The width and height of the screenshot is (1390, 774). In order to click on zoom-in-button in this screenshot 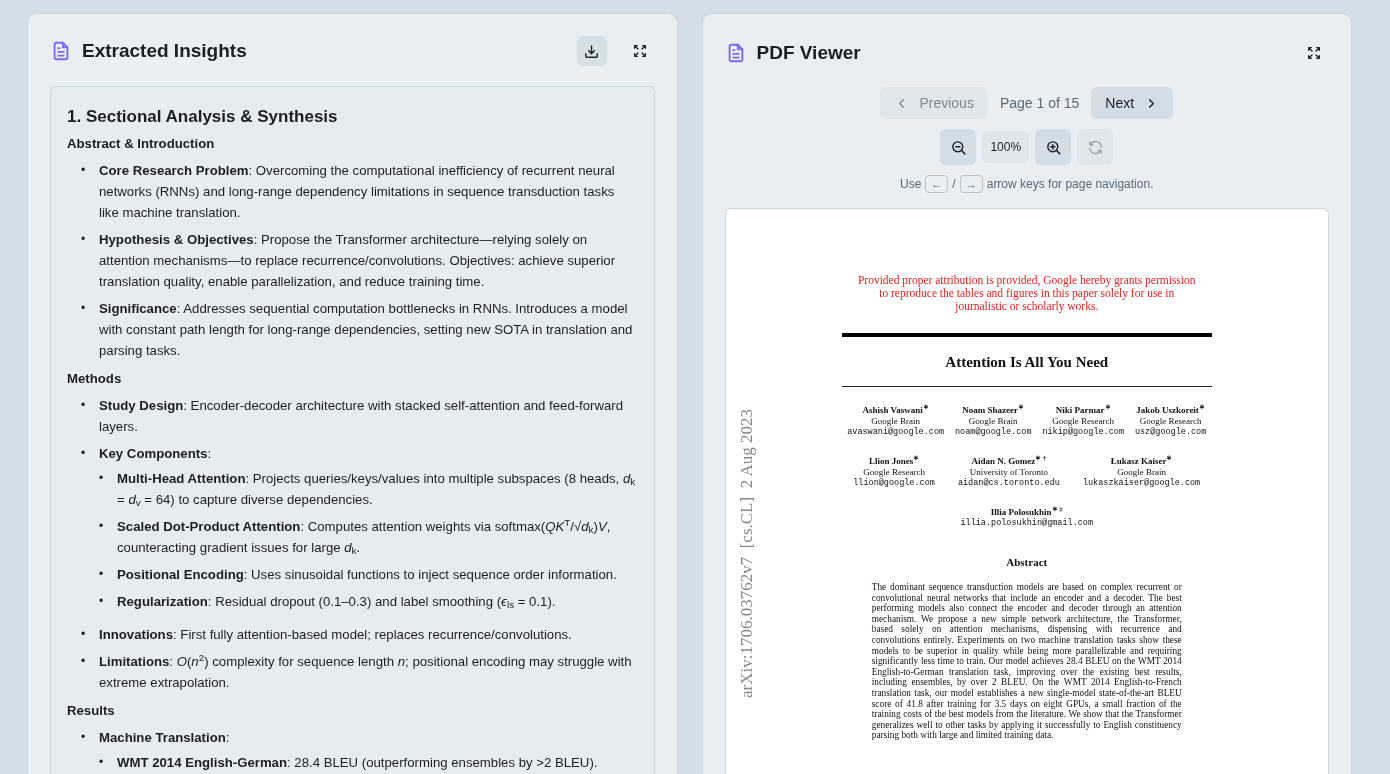, I will do `click(1053, 147)`.